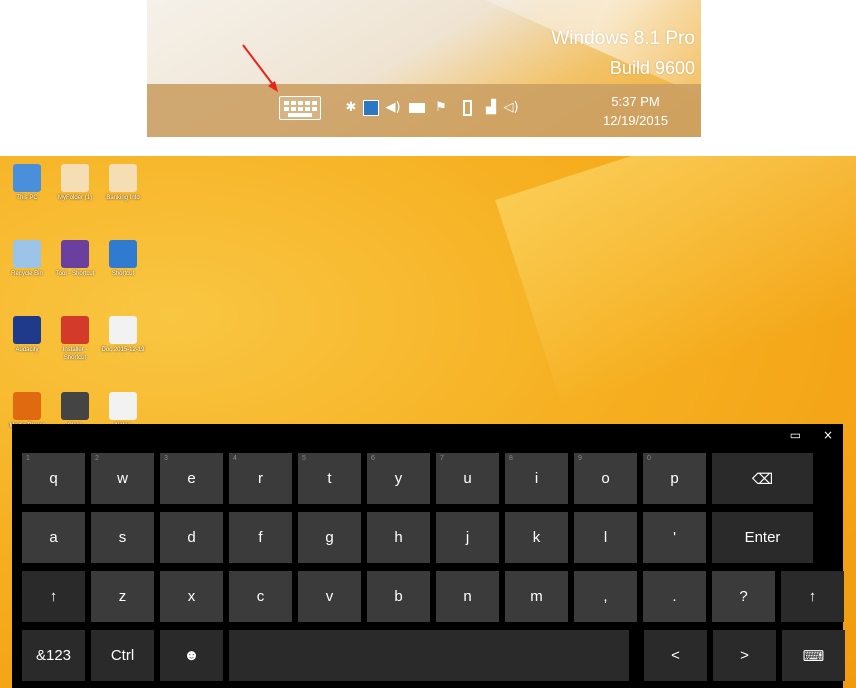 This screenshot has height=688, width=856. I want to click on key-n: n, so click(467, 596).